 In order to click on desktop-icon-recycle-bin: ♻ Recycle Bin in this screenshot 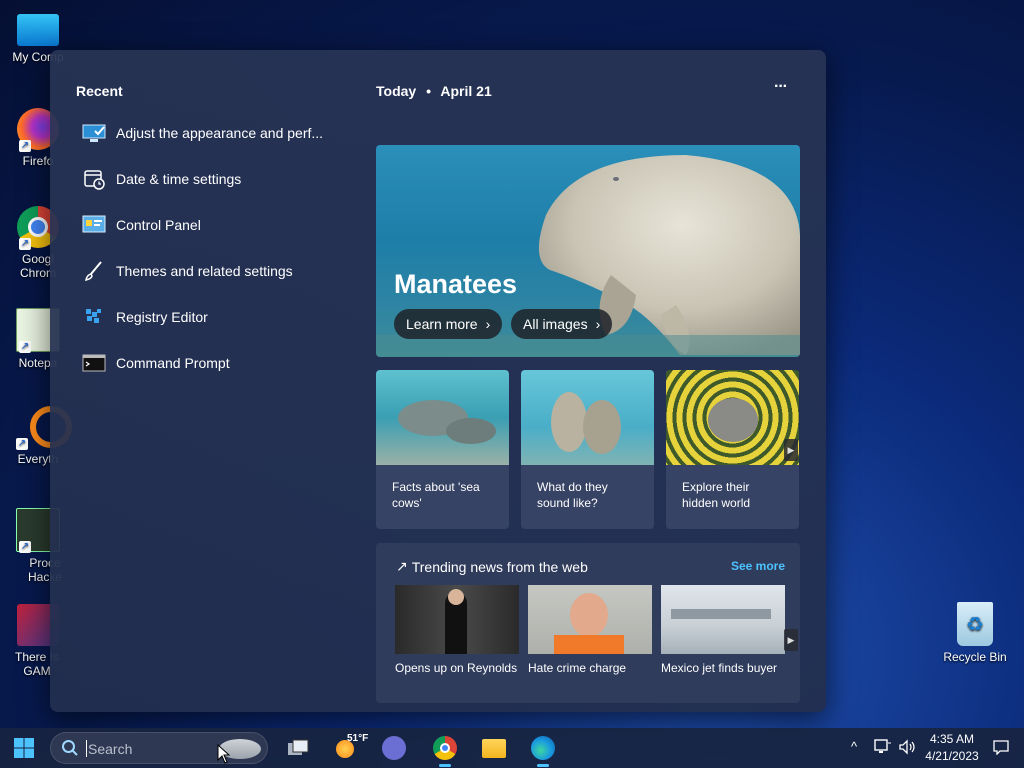, I will do `click(975, 633)`.